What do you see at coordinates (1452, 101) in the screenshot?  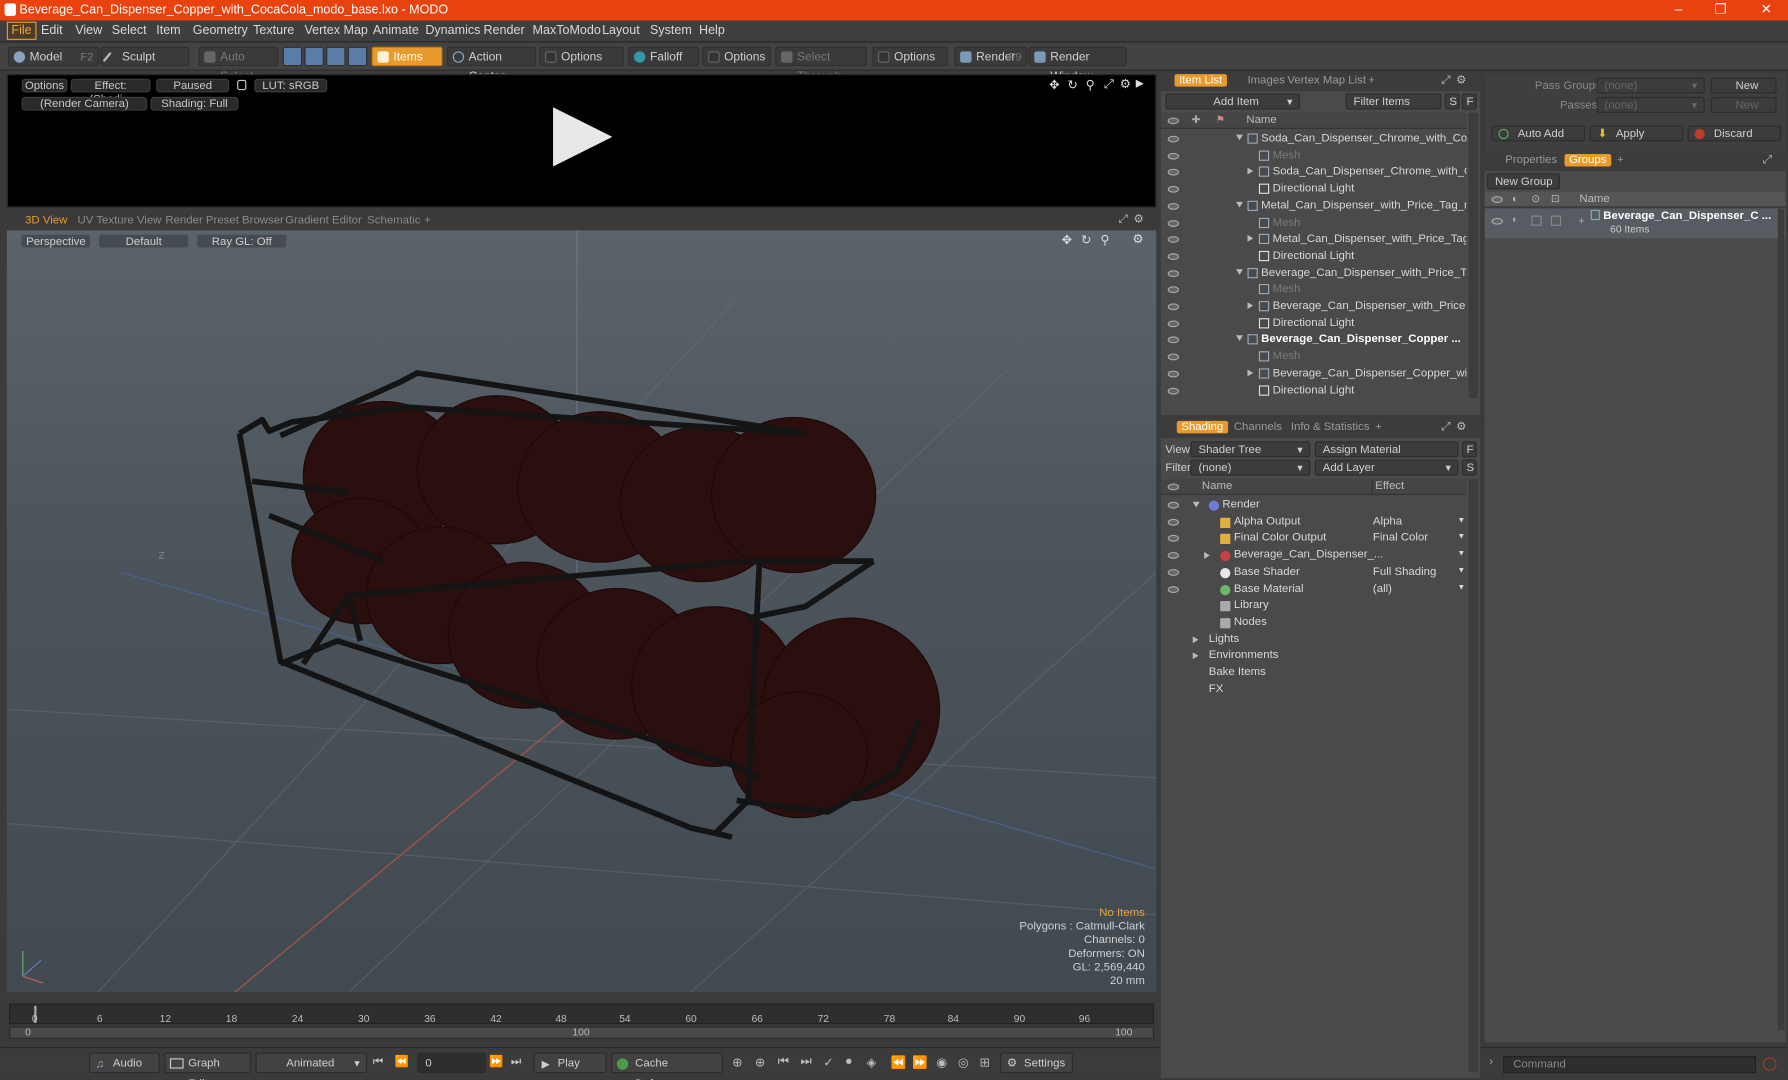 I see `filter-s-button: S` at bounding box center [1452, 101].